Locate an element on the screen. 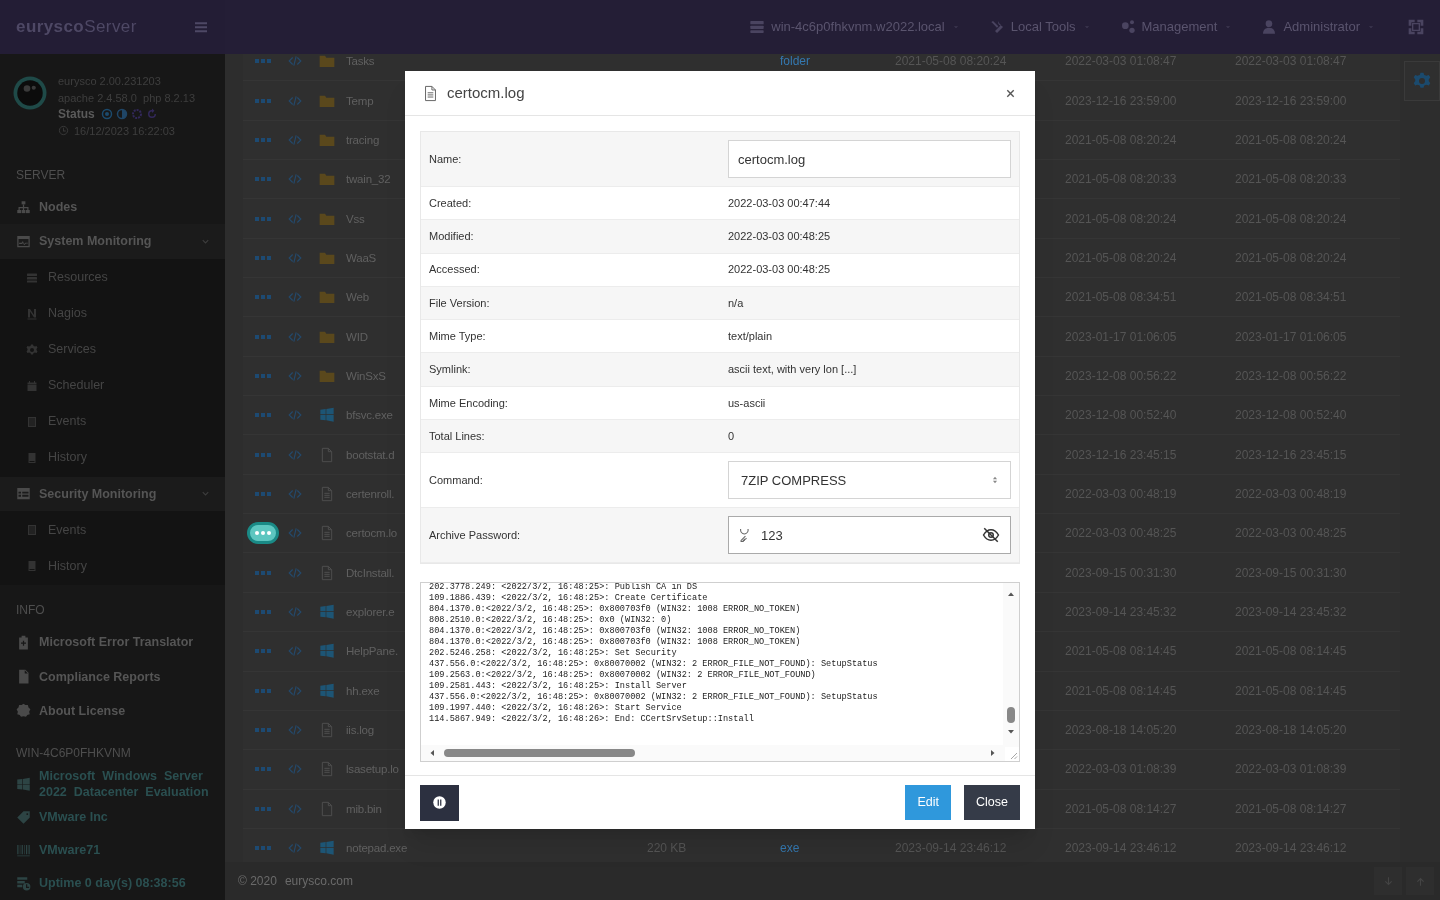  nav-menu: win-4c6p0fhkvnm.w2022.local is located at coordinates (855, 27).